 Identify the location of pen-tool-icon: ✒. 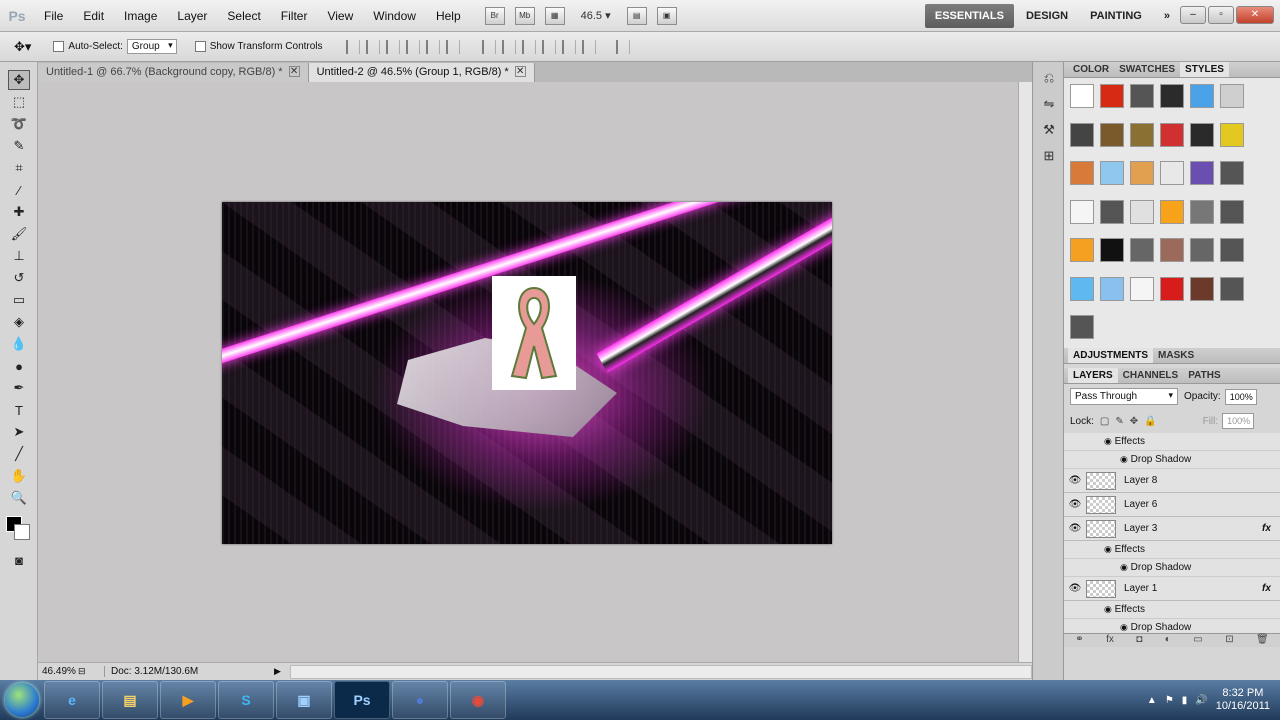
(19, 388).